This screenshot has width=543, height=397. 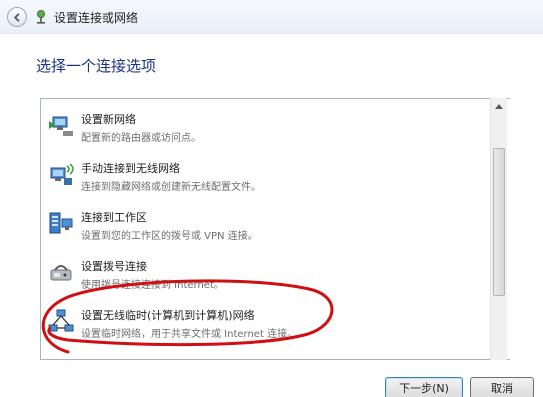 What do you see at coordinates (108, 119) in the screenshot?
I see `option-title: 设置新网络` at bounding box center [108, 119].